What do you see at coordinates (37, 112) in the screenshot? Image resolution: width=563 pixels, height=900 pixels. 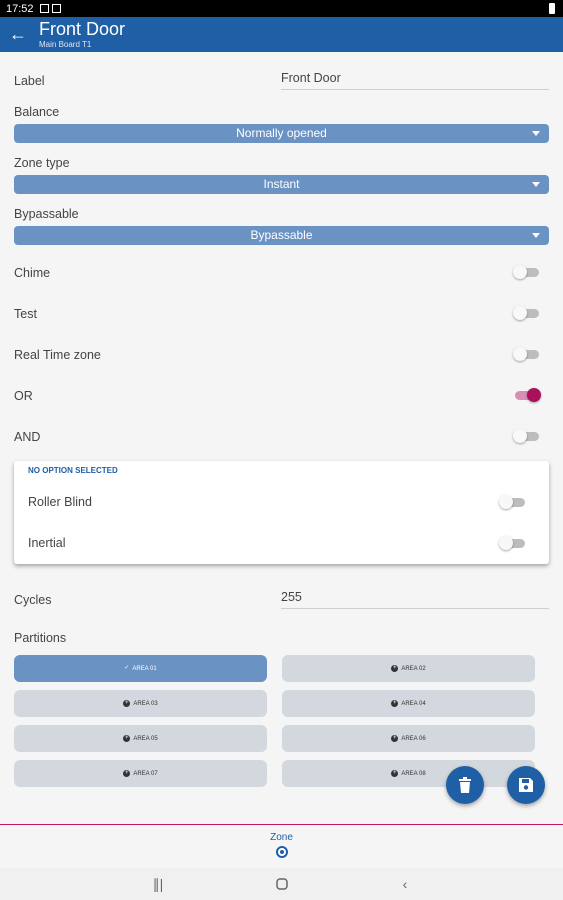 I see `balance-label: Balance` at bounding box center [37, 112].